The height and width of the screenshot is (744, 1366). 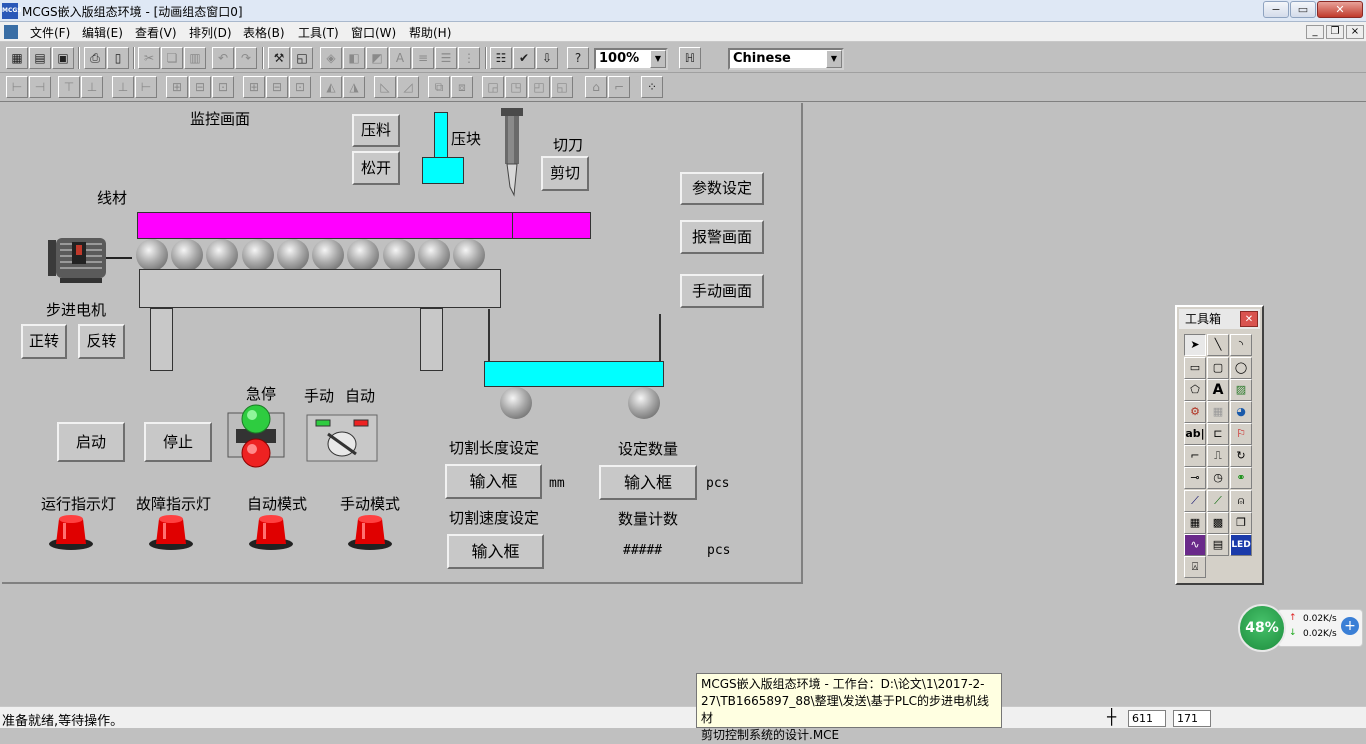 I want to click on center-v-icon: ⊢, so click(x=146, y=87).